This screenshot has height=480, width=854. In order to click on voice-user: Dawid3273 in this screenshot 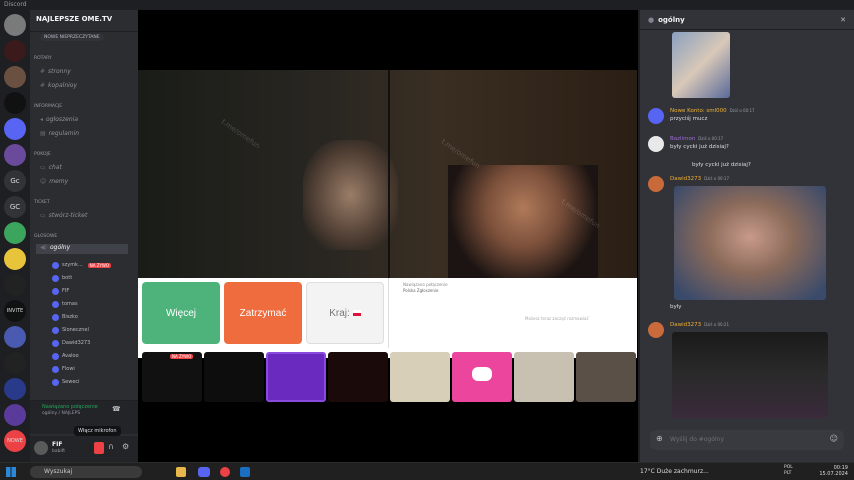, I will do `click(71, 343)`.